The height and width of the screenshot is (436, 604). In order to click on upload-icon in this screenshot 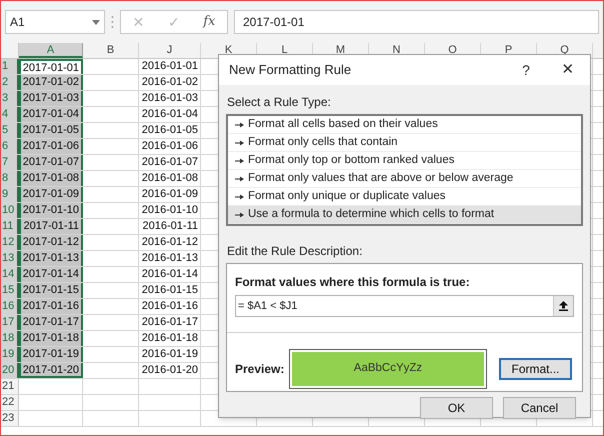, I will do `click(563, 306)`.